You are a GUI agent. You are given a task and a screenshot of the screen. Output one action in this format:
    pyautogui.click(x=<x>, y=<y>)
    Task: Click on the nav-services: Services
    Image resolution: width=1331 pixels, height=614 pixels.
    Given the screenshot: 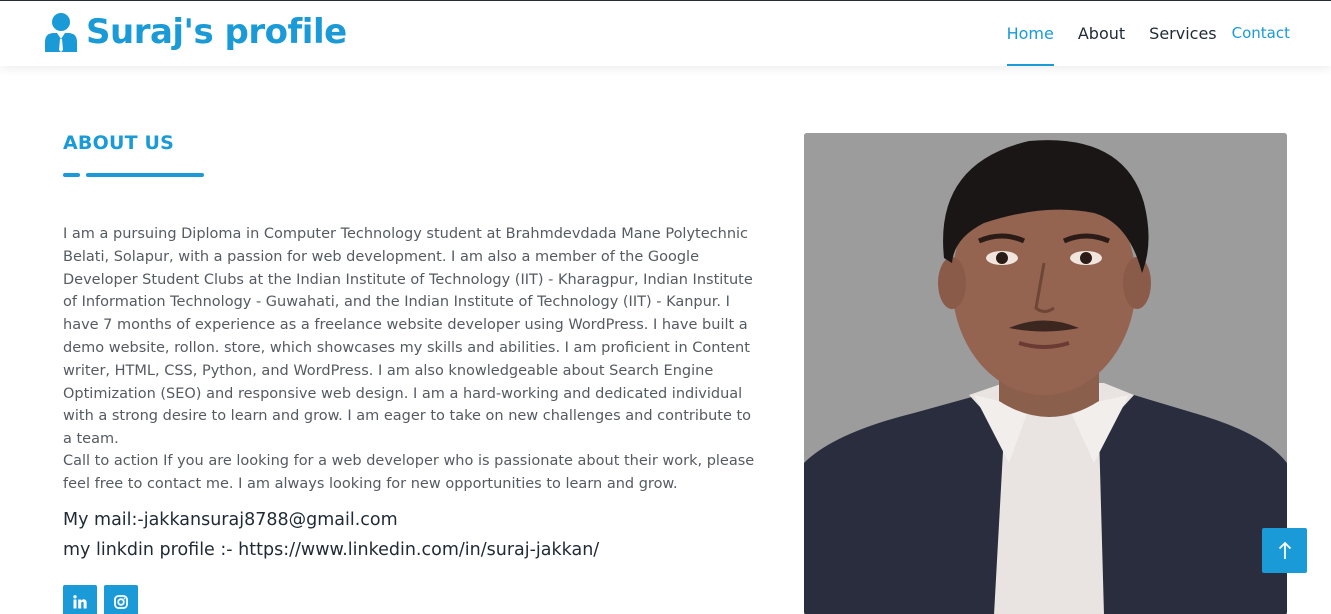 What is the action you would take?
    pyautogui.click(x=1182, y=33)
    